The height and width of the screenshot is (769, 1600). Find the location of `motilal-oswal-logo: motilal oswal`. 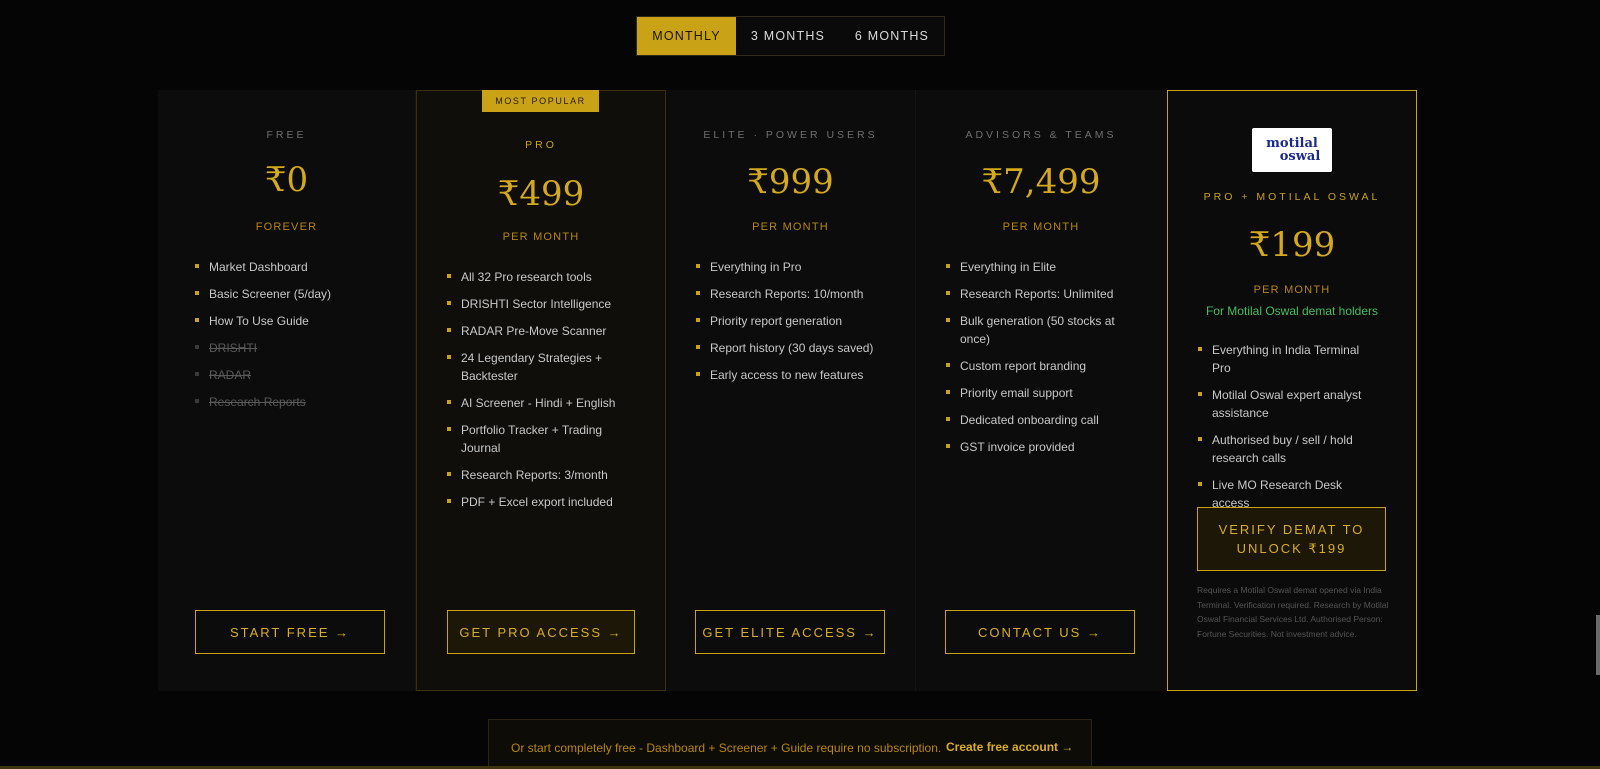

motilal-oswal-logo: motilal oswal is located at coordinates (1292, 150).